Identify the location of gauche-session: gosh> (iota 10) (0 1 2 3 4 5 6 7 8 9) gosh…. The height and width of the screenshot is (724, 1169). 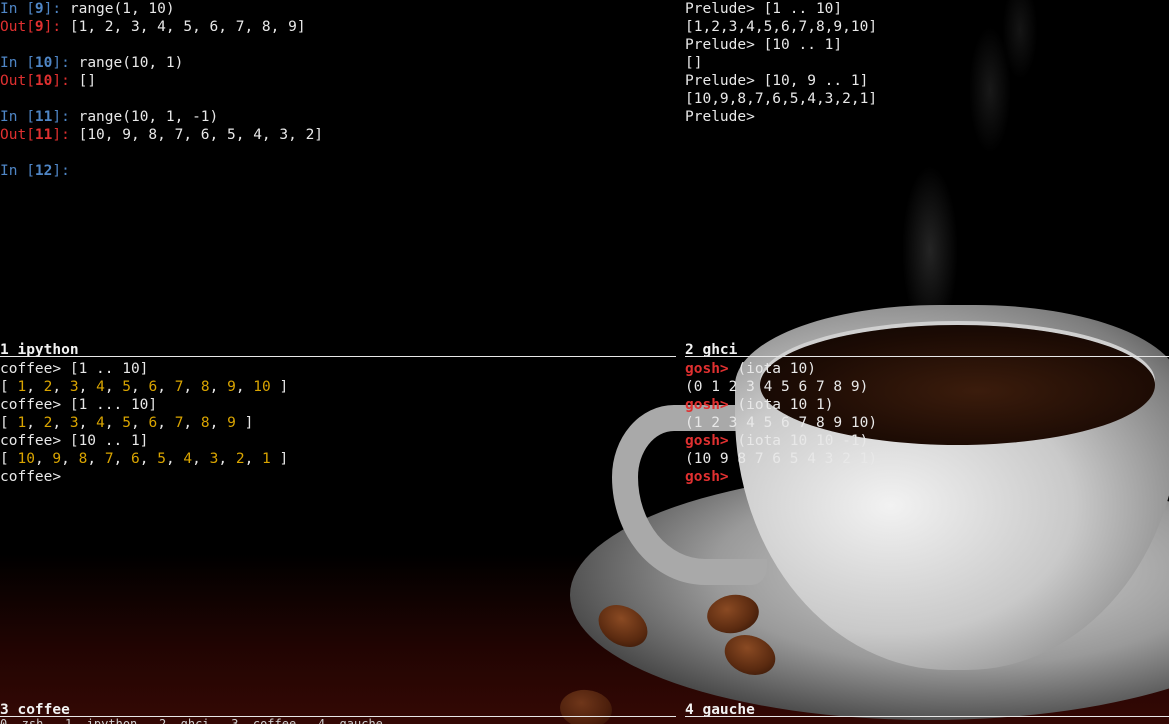
(927, 423).